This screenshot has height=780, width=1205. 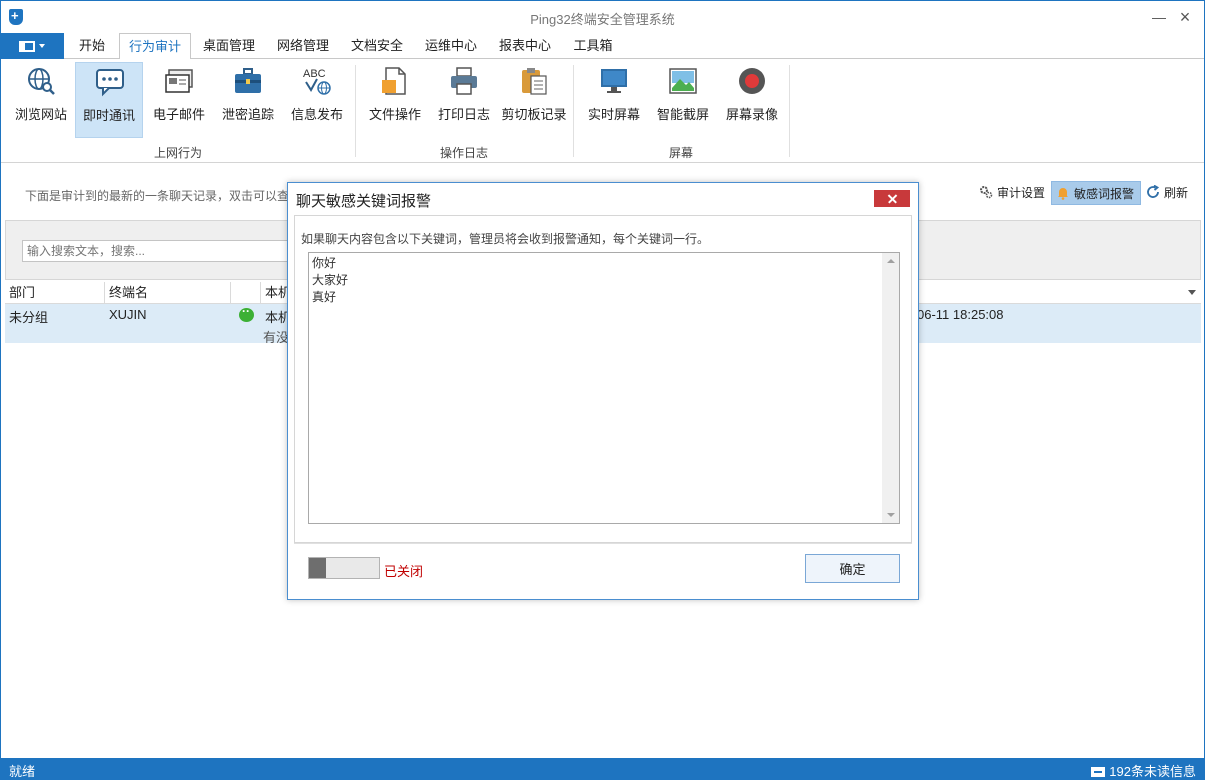 I want to click on email-button: 电子邮件, so click(x=179, y=100).